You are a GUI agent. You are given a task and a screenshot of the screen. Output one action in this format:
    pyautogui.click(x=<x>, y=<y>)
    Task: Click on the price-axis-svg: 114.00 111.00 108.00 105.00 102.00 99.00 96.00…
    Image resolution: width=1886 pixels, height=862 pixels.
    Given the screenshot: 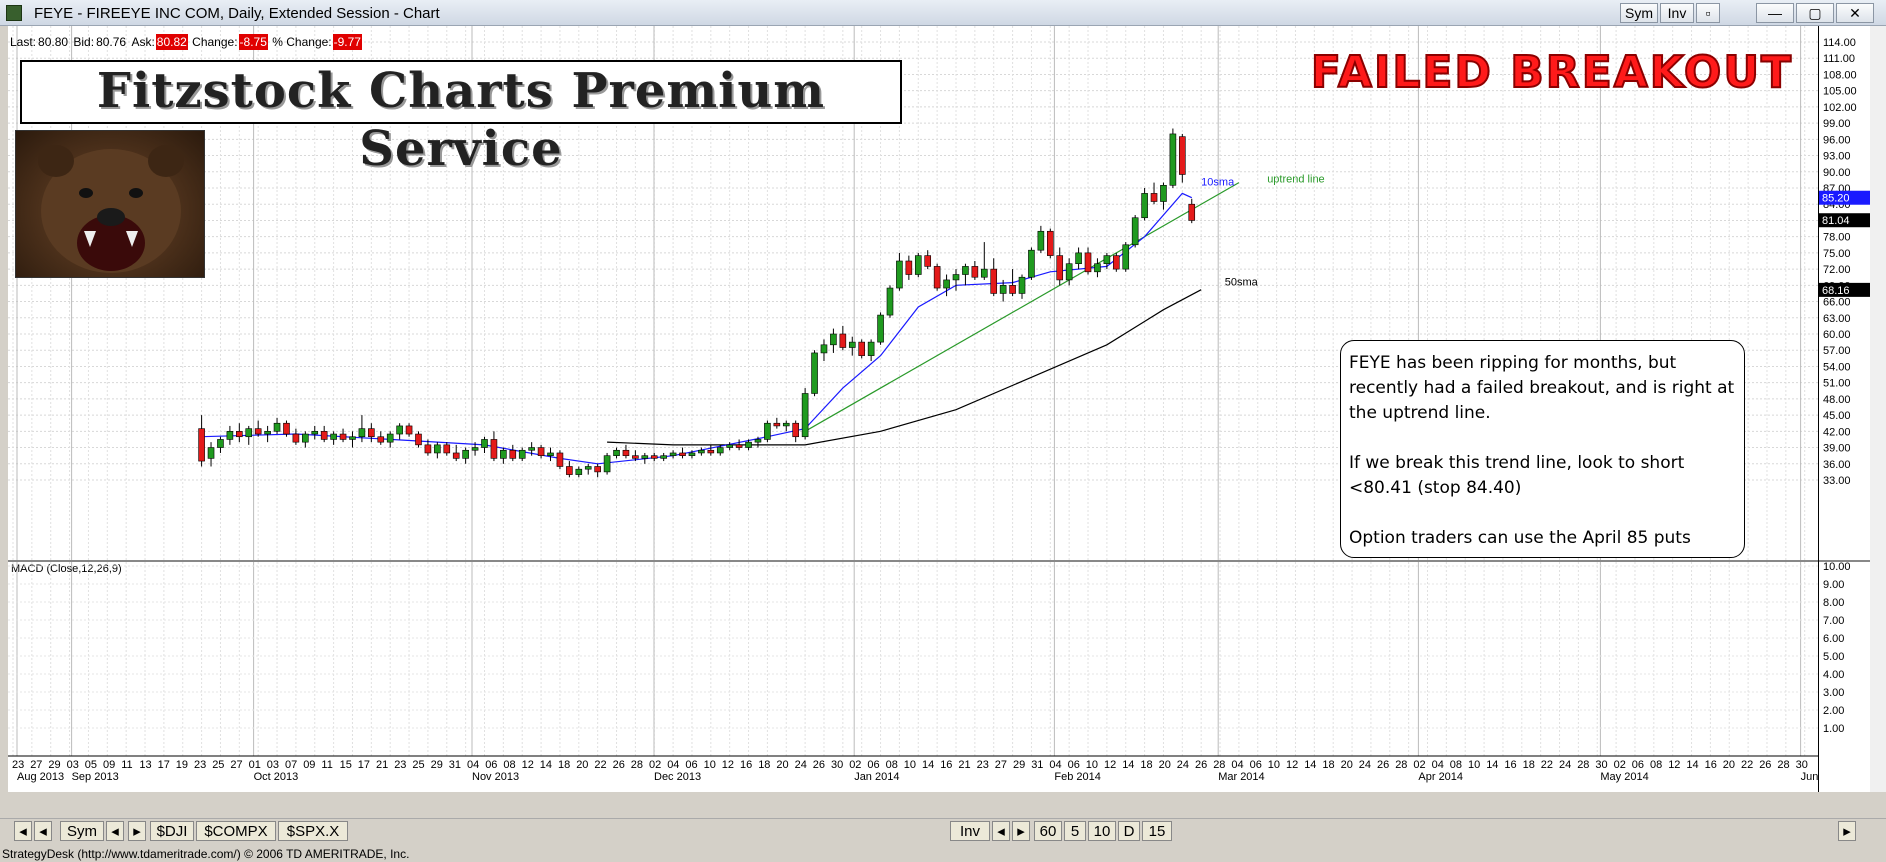 What is the action you would take?
    pyautogui.click(x=1845, y=386)
    